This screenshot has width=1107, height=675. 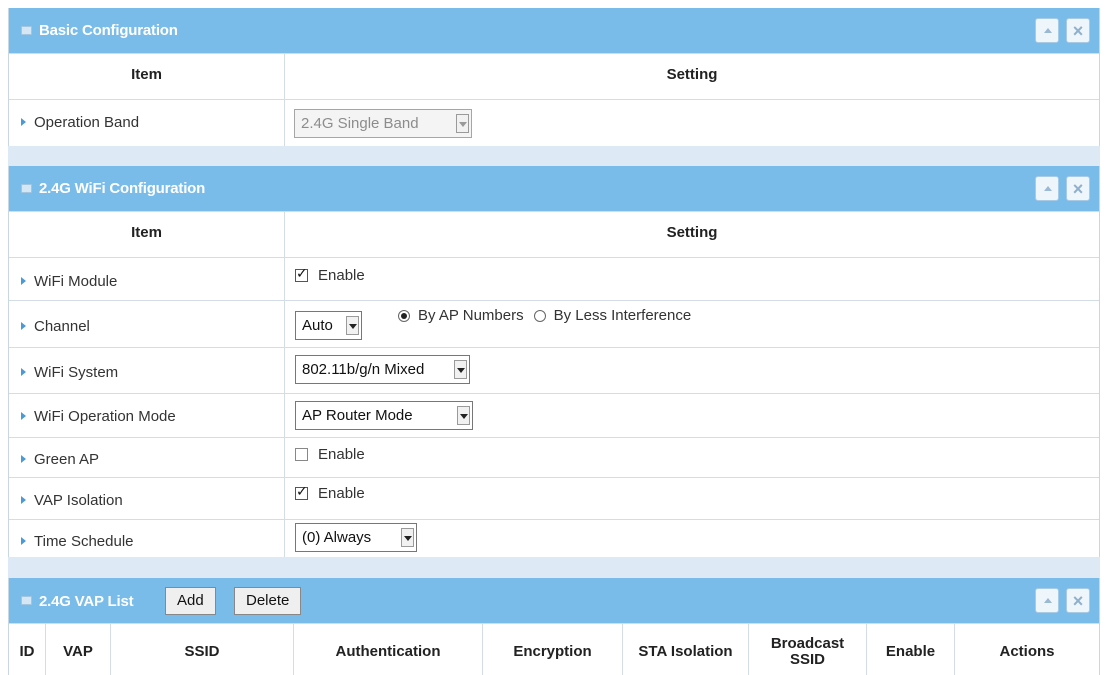 What do you see at coordinates (55, 326) in the screenshot?
I see `channel-label: Channel` at bounding box center [55, 326].